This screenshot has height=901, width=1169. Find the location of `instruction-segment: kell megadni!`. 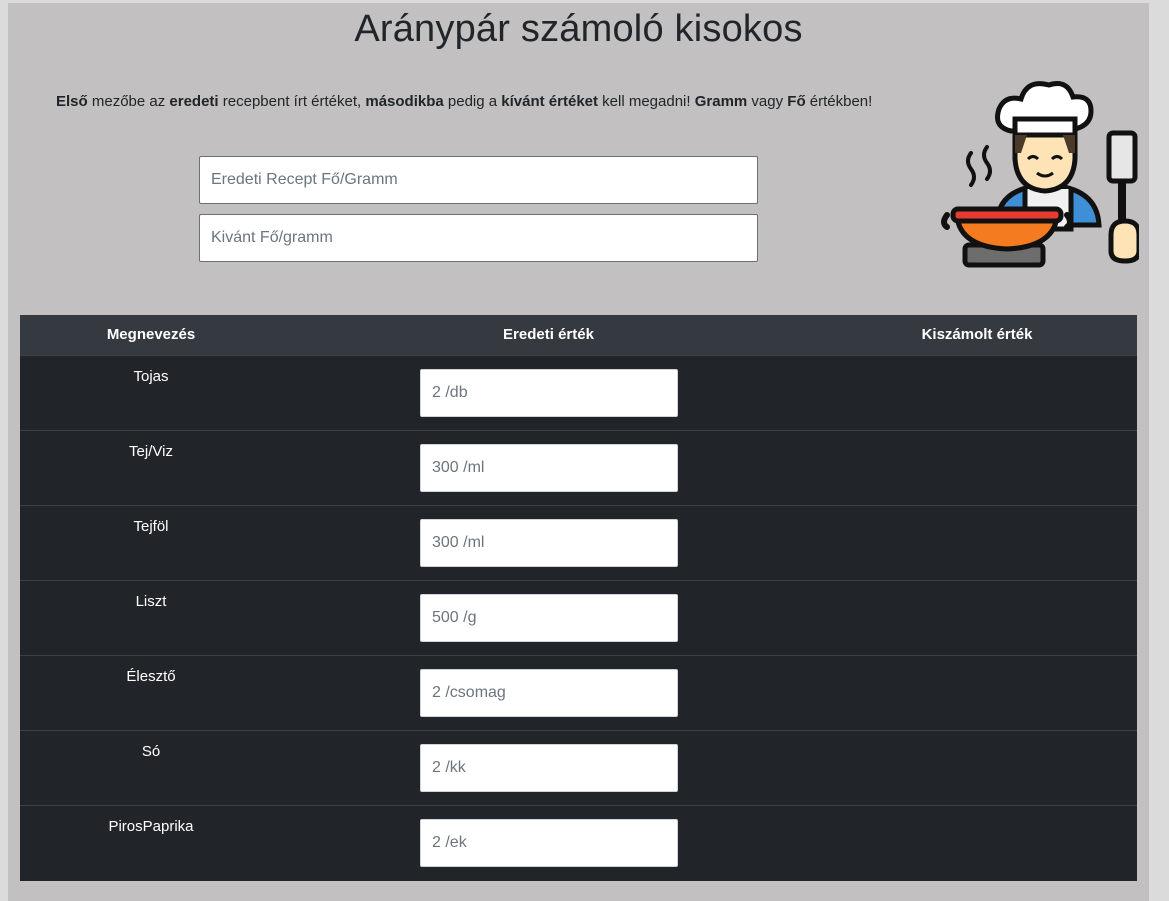

instruction-segment: kell megadni! is located at coordinates (646, 101).